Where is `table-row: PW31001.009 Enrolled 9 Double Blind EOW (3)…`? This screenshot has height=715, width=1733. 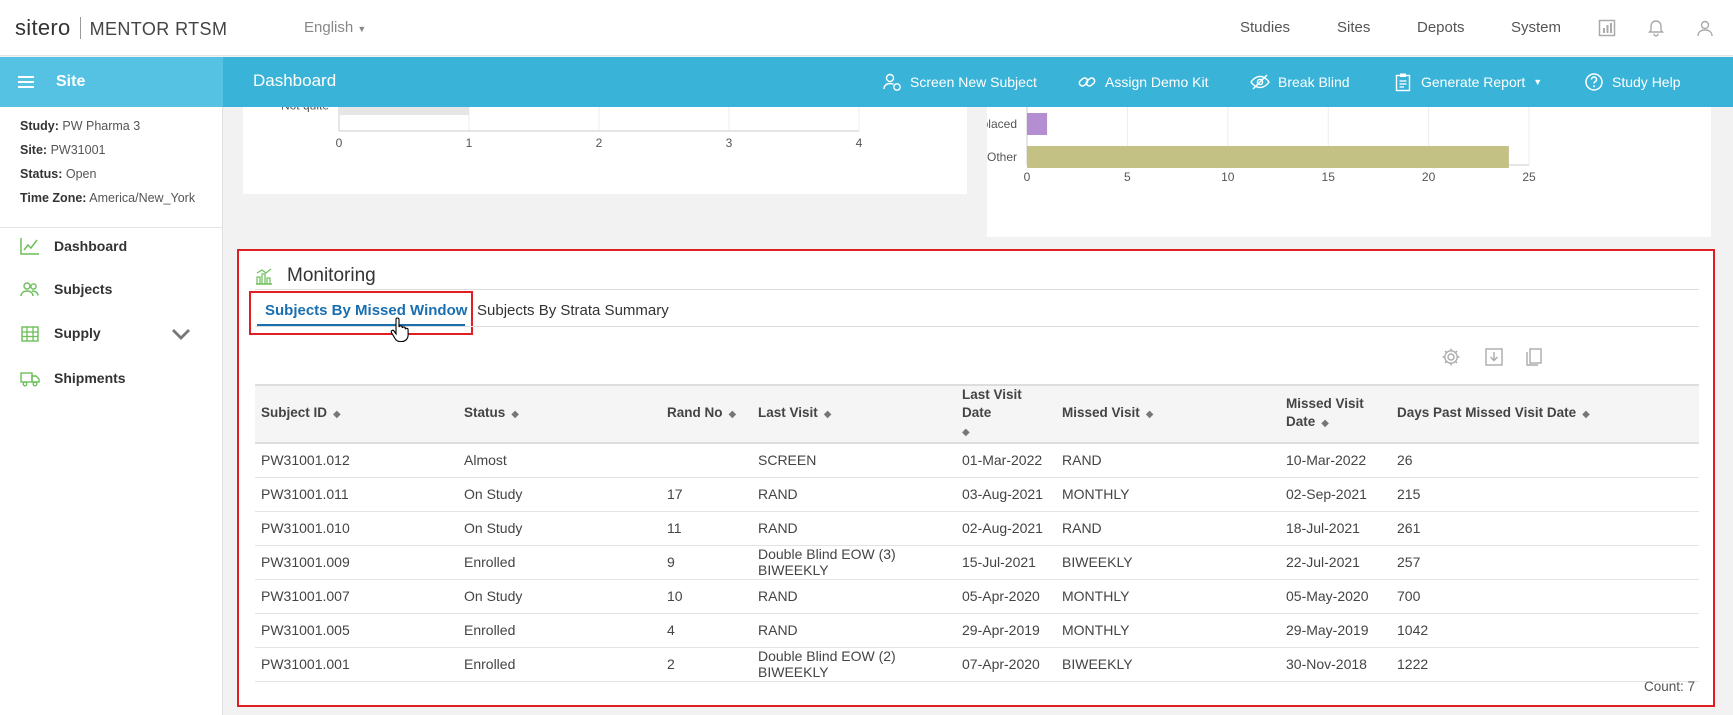
table-row: PW31001.009 Enrolled 9 Double Blind EOW (3)… is located at coordinates (977, 562).